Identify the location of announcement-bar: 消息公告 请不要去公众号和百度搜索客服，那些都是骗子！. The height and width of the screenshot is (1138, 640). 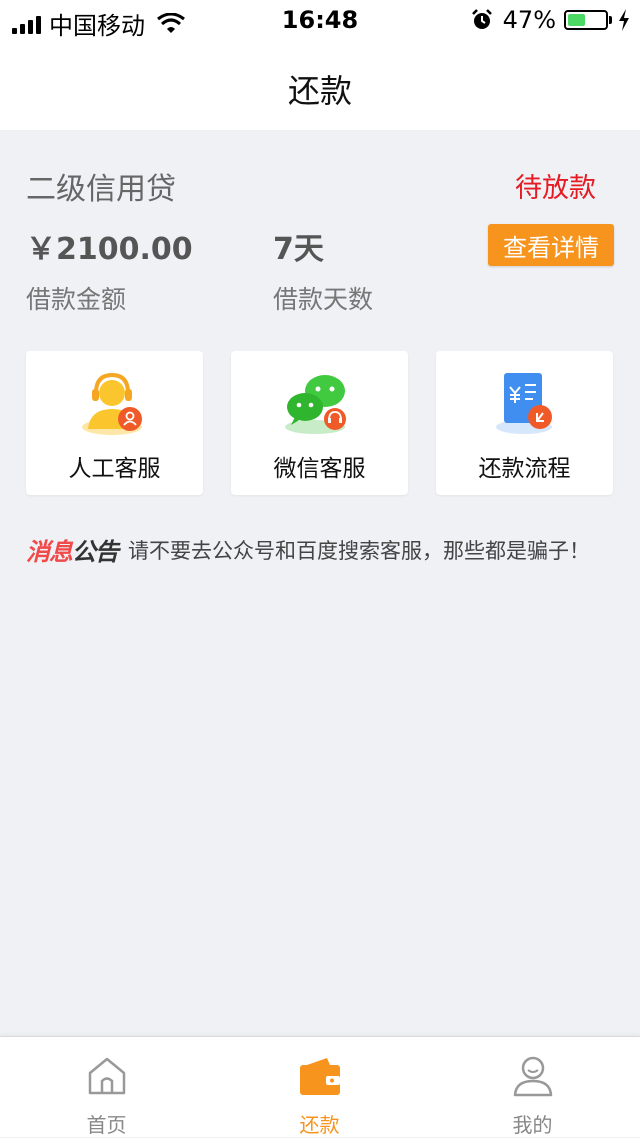
(308, 549).